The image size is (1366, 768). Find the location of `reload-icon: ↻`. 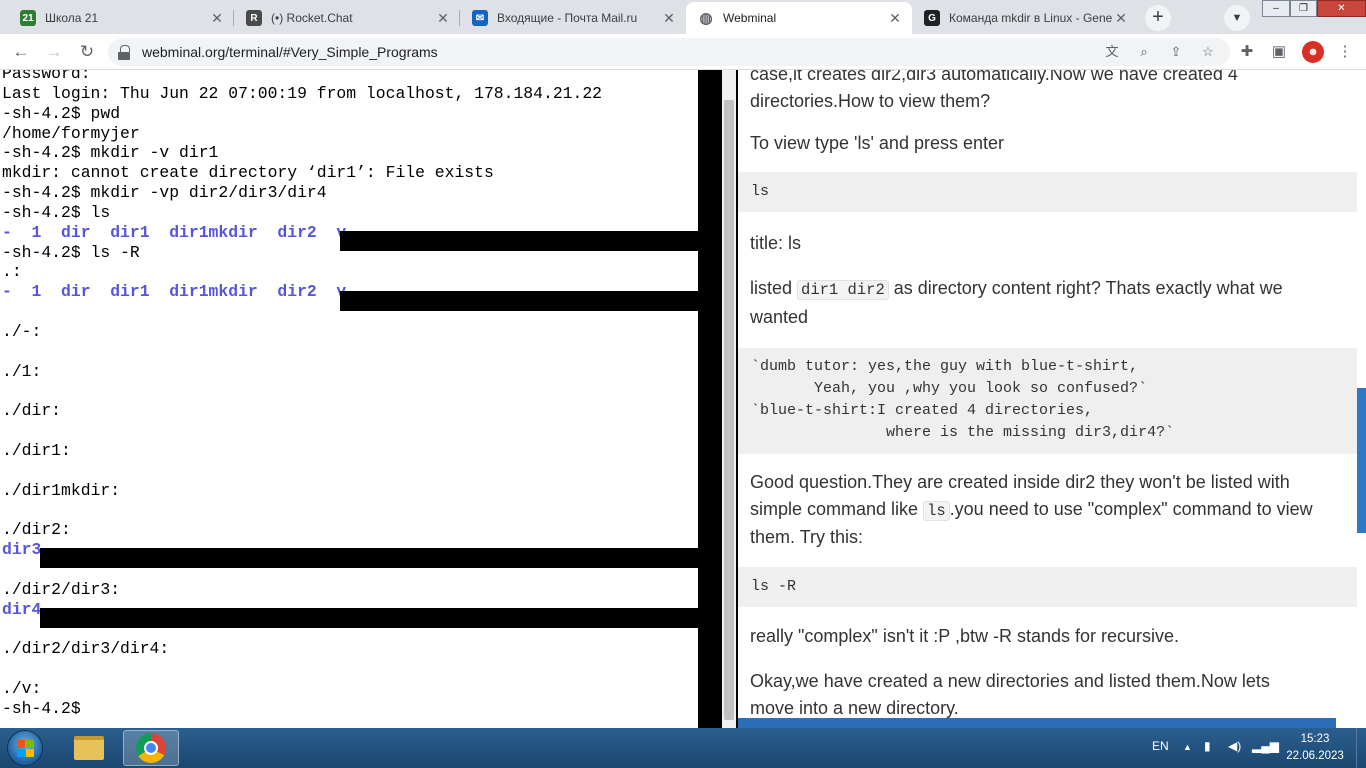

reload-icon: ↻ is located at coordinates (87, 52).